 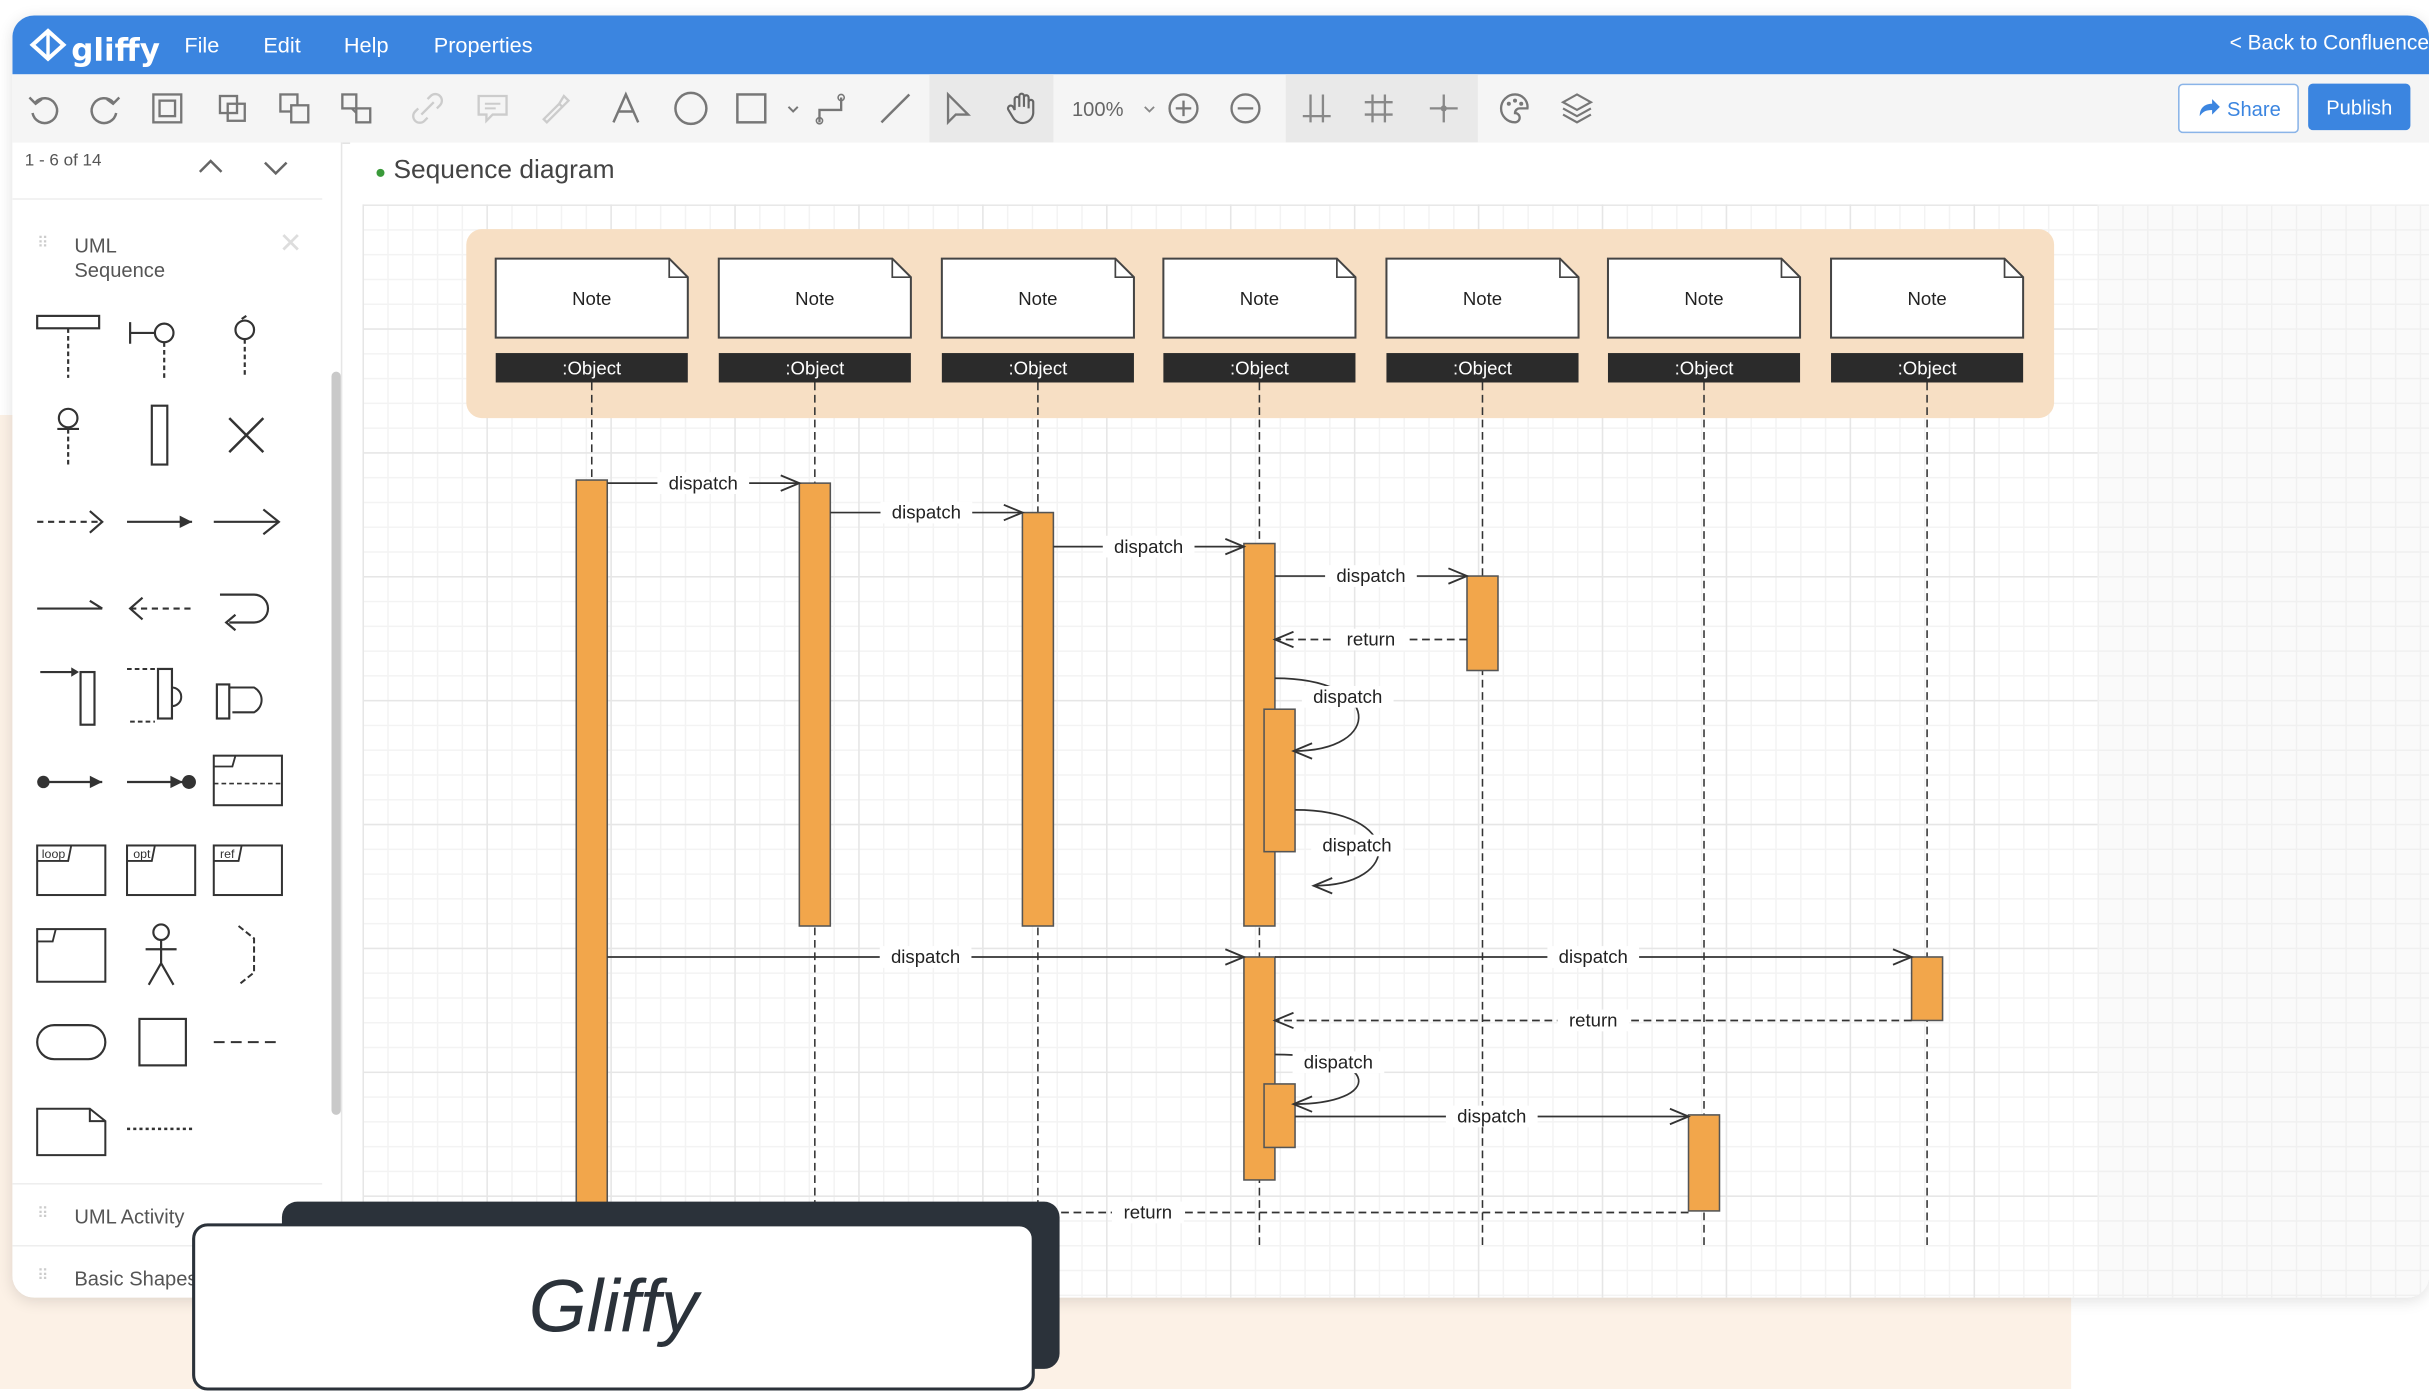 What do you see at coordinates (613, 1307) in the screenshot?
I see `caption-card: Gliffy` at bounding box center [613, 1307].